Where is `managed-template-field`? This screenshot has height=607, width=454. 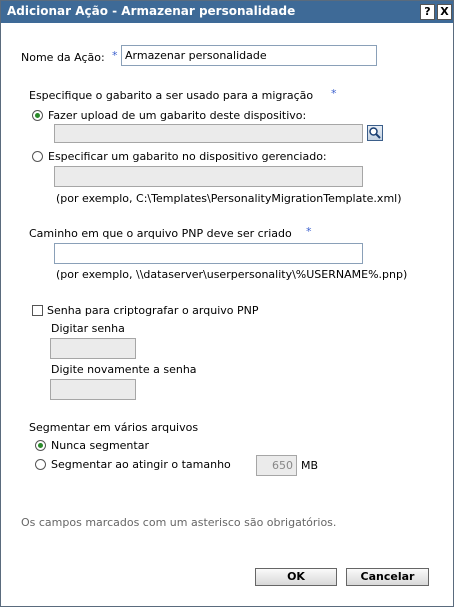 managed-template-field is located at coordinates (208, 176).